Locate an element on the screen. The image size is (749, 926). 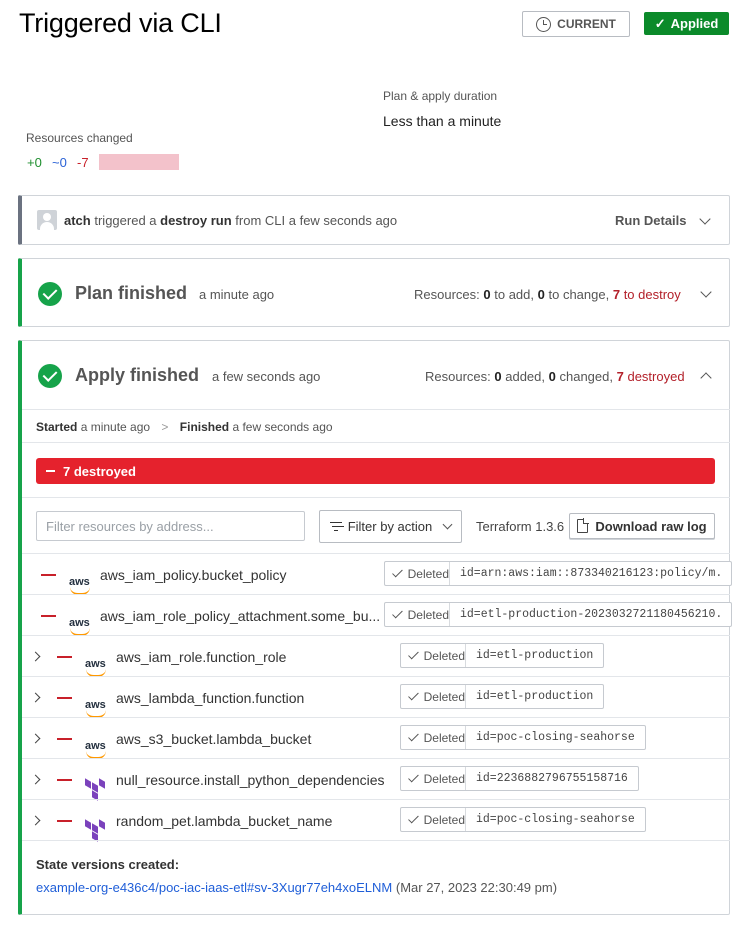
current-button: CURRENT is located at coordinates (576, 24).